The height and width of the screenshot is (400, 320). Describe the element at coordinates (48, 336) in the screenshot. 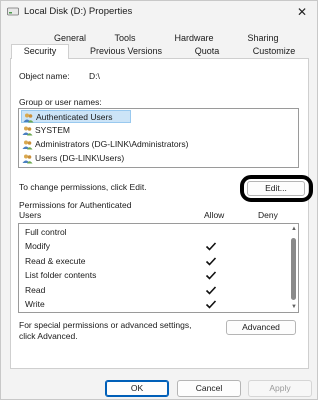

I see `special-permissions-text-line2: click Advanced.` at that location.